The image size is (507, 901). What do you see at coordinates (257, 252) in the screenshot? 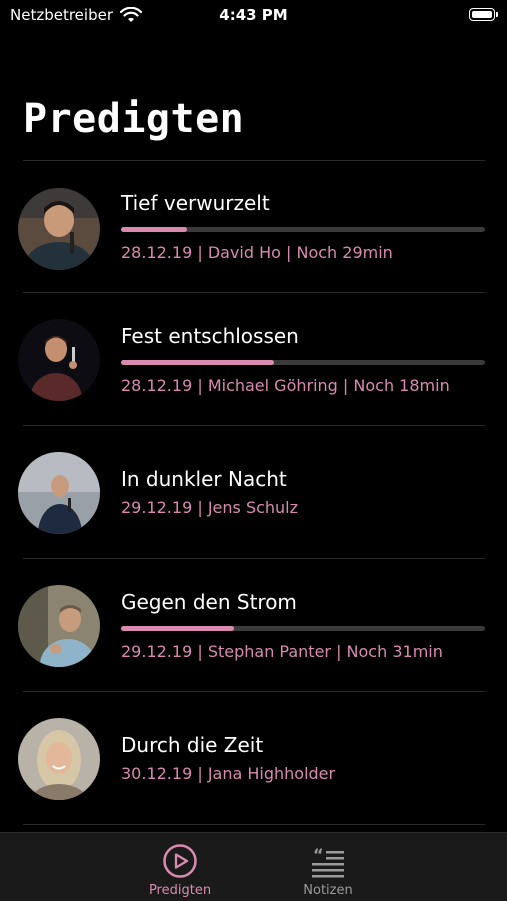
I see `sermon-meta: 28.12.19 | David Ho | Noch 29min` at bounding box center [257, 252].